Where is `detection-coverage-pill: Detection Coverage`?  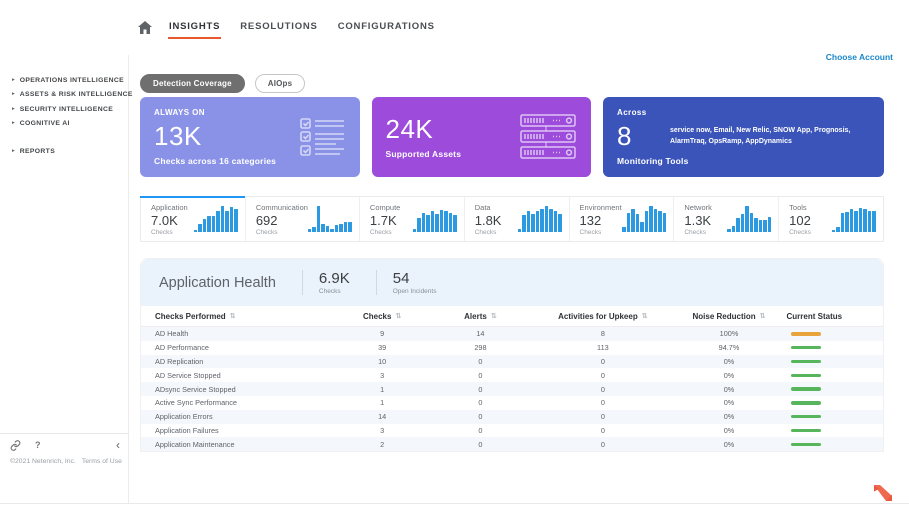 detection-coverage-pill: Detection Coverage is located at coordinates (192, 83).